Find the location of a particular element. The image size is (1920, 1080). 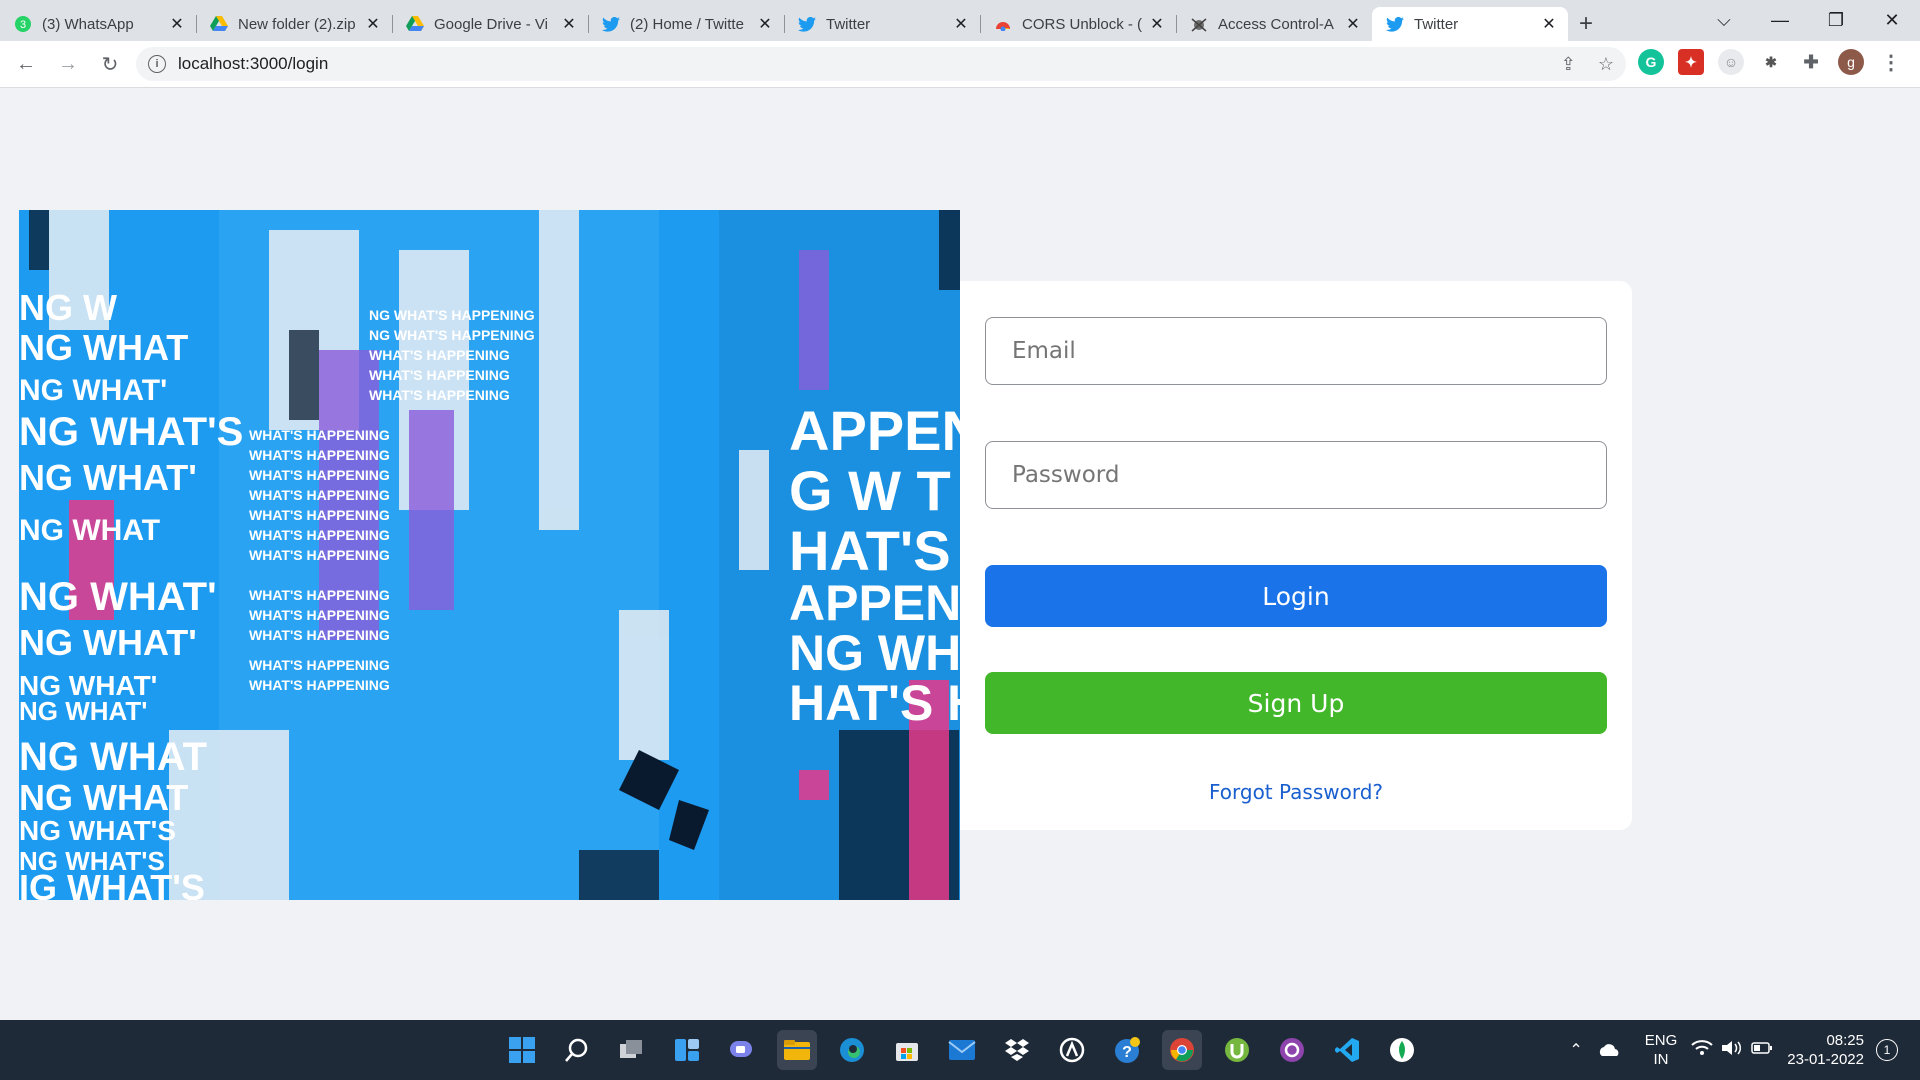

tab-google-drive: Google Drive - Vi ✕ is located at coordinates (490, 24).